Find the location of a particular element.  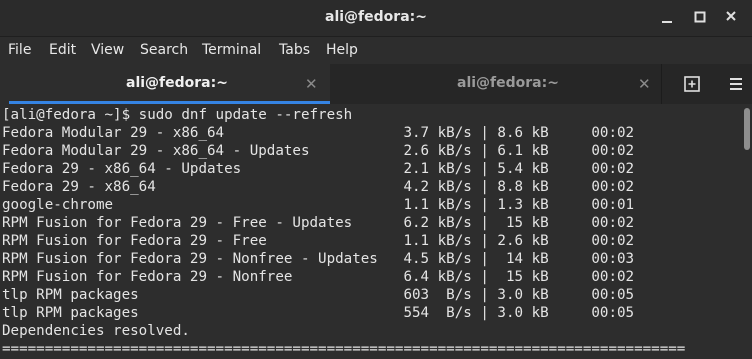

scrollbar-thumb is located at coordinates (747, 129).